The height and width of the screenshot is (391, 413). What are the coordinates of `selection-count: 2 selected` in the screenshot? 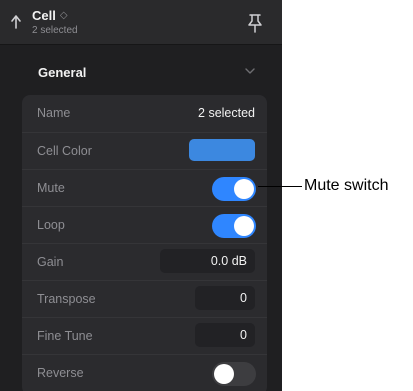 It's located at (55, 30).